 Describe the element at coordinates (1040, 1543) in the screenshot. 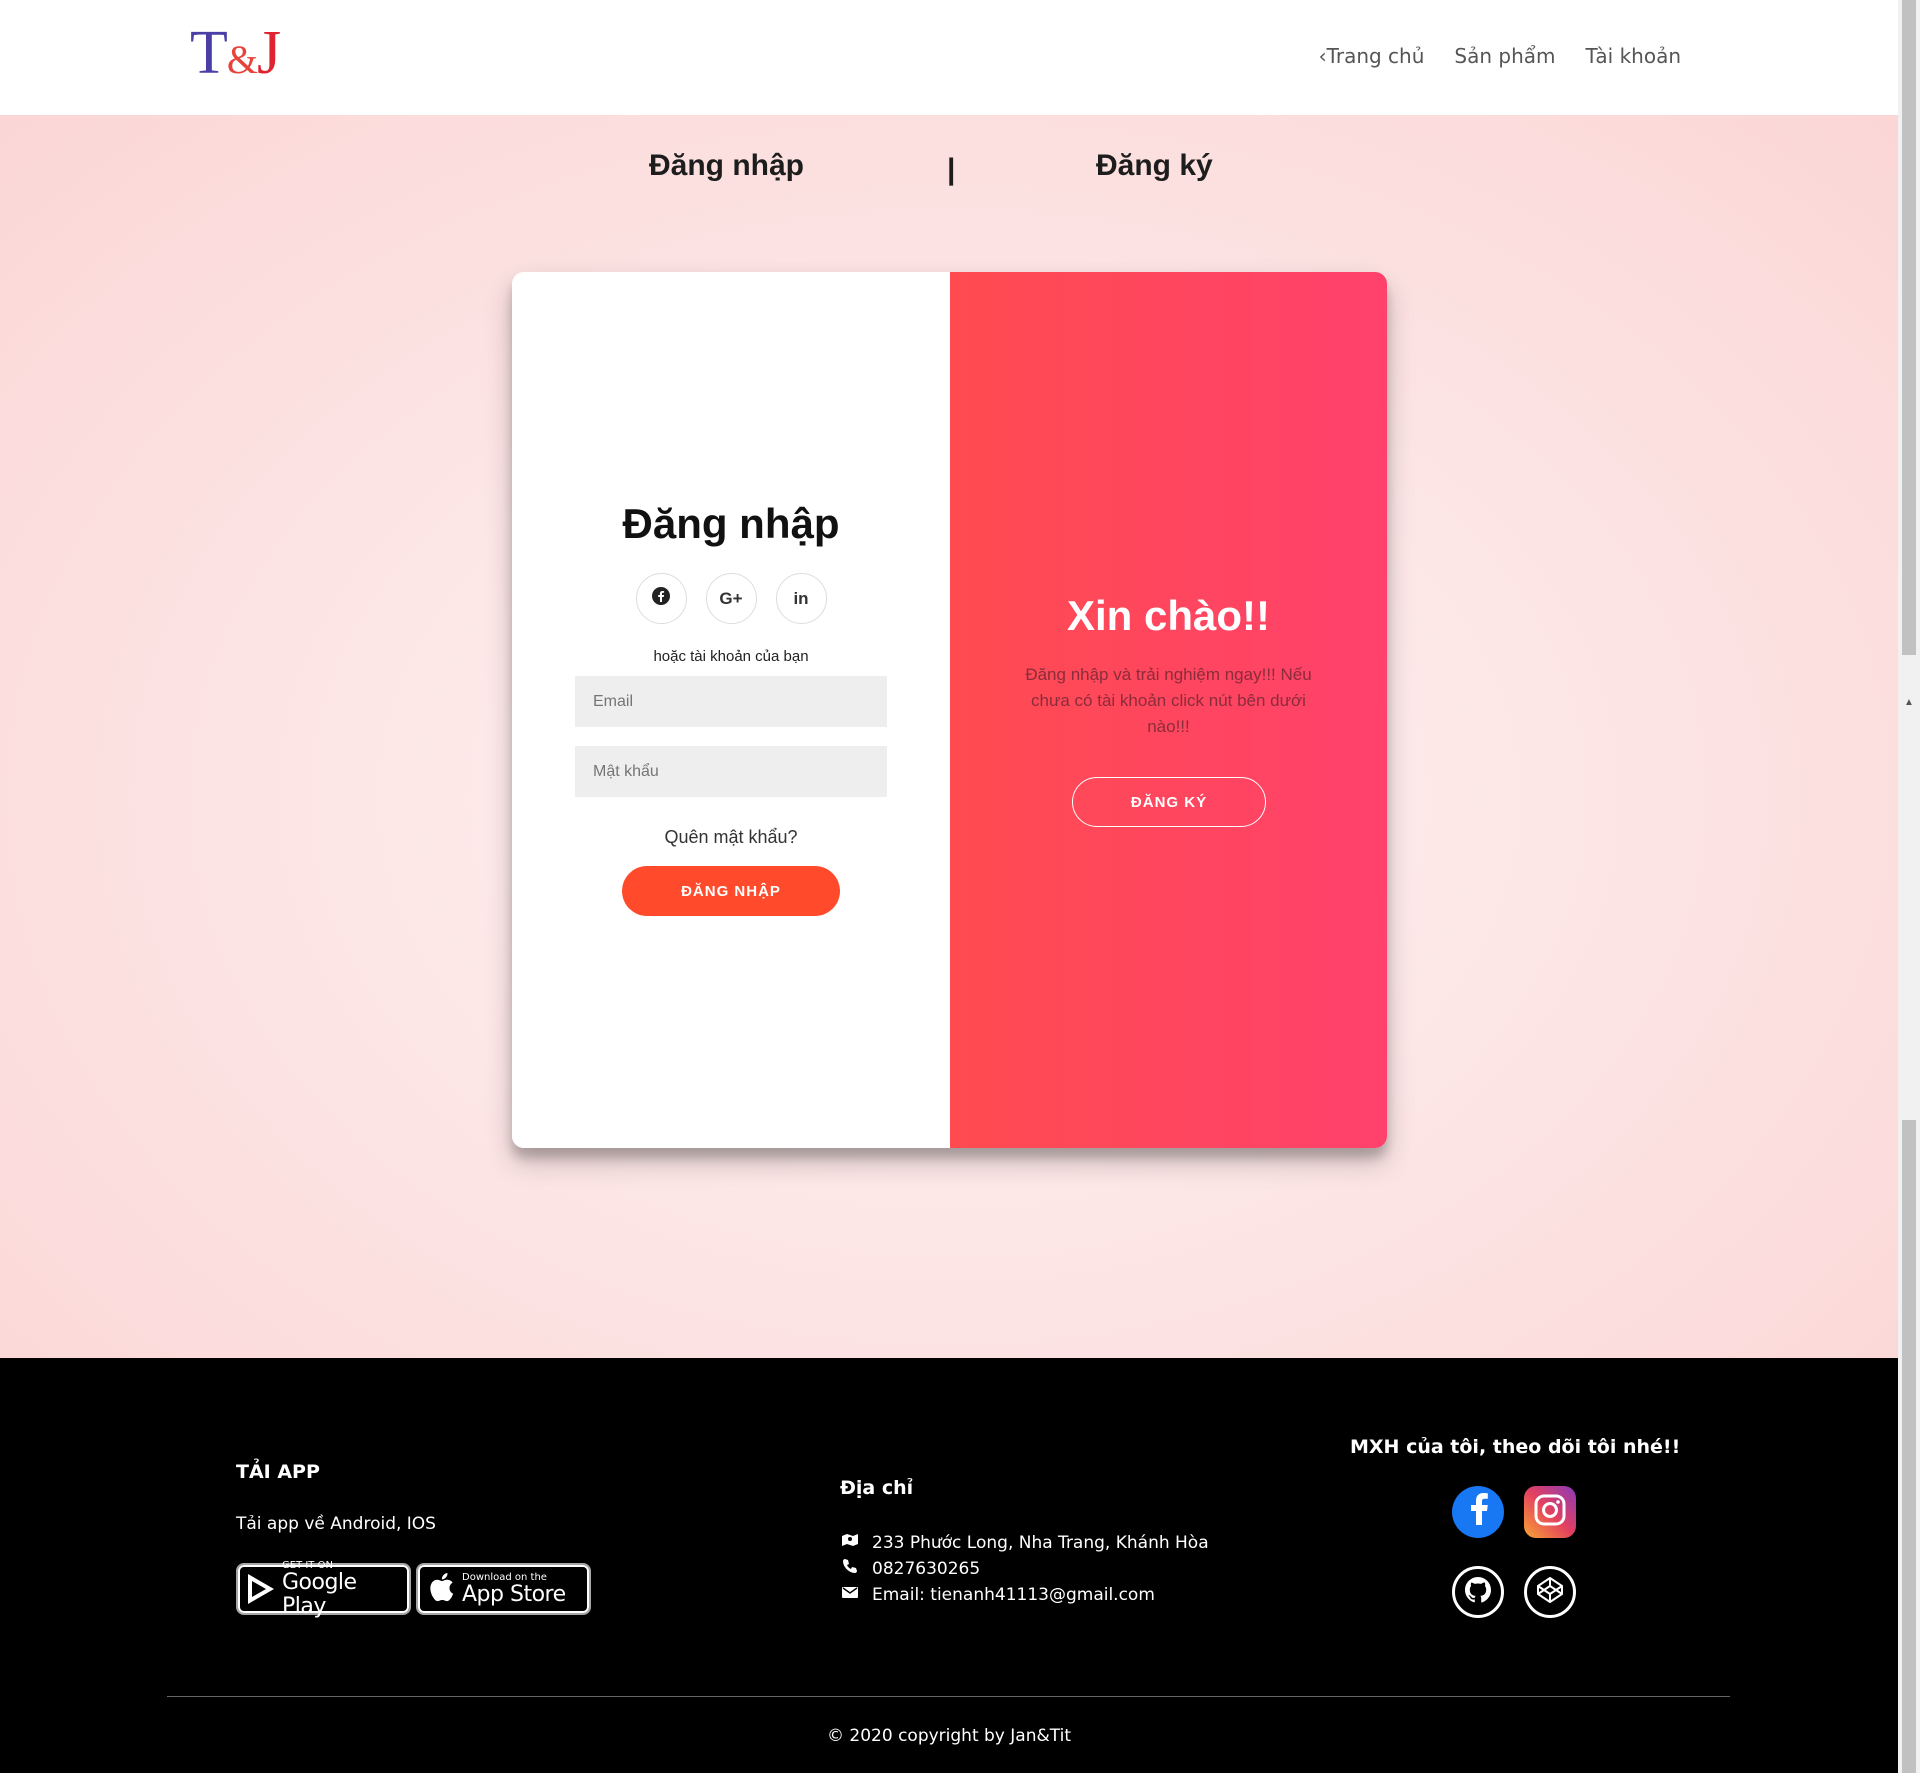

I see `address-text: 233 Phước Long, Nha Trang, Khánh Hòa` at that location.